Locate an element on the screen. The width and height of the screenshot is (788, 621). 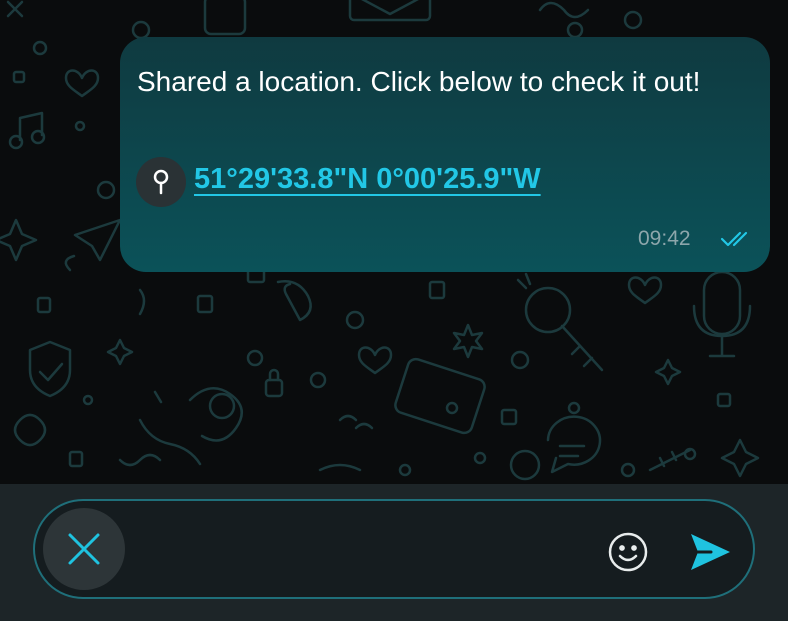
message-input is located at coordinates (365, 549).